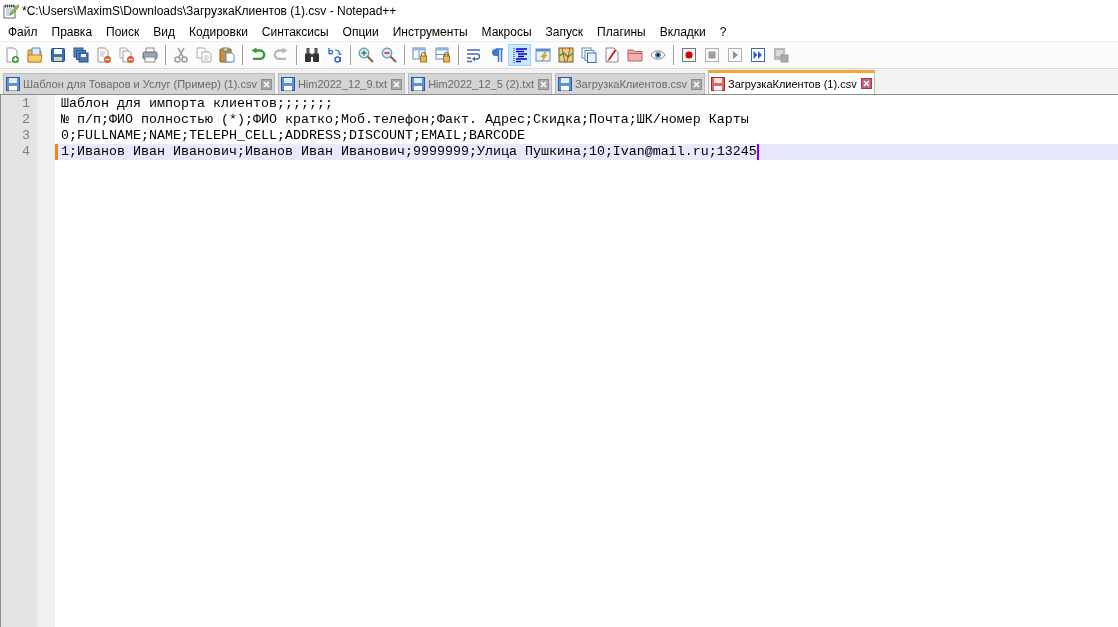 The height and width of the screenshot is (627, 1118). Describe the element at coordinates (564, 31) in the screenshot. I see `menu-item: Запуск` at that location.